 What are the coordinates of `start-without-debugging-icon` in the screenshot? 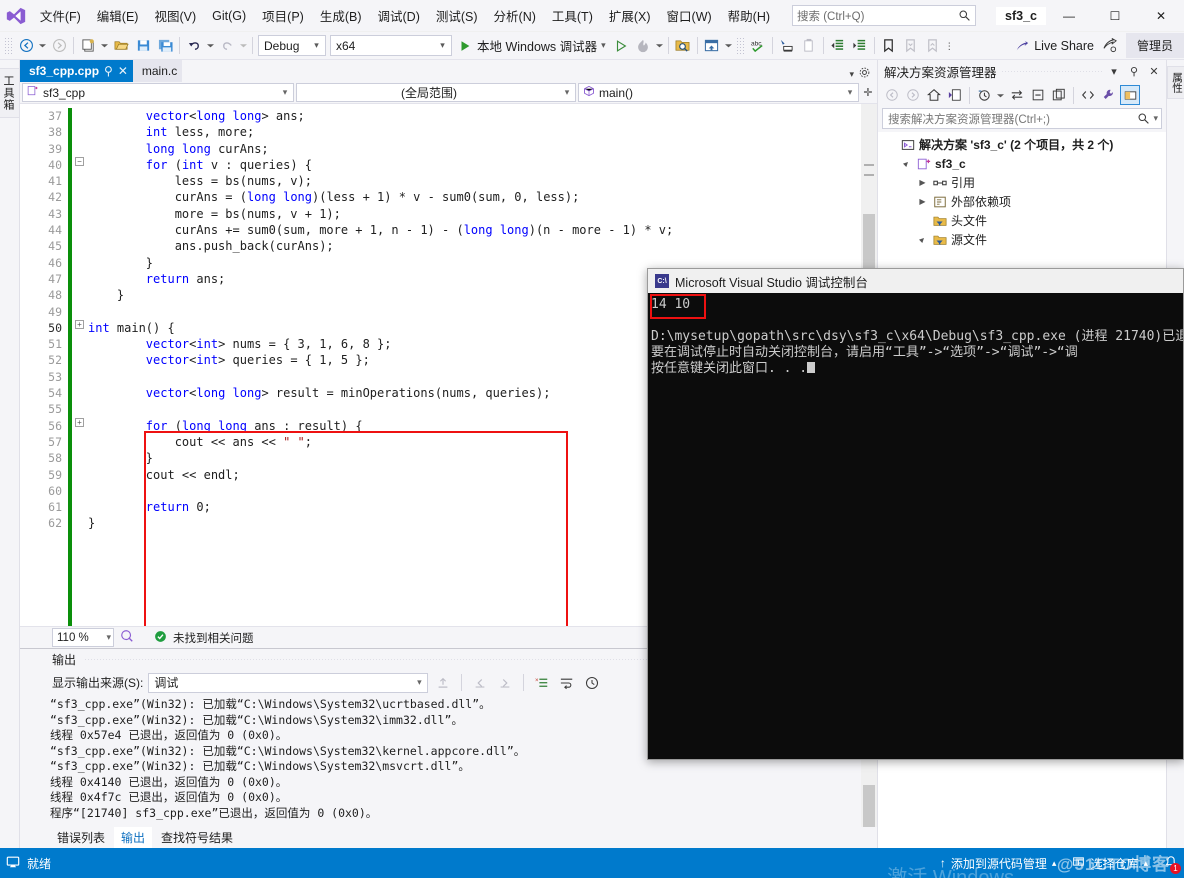 It's located at (621, 46).